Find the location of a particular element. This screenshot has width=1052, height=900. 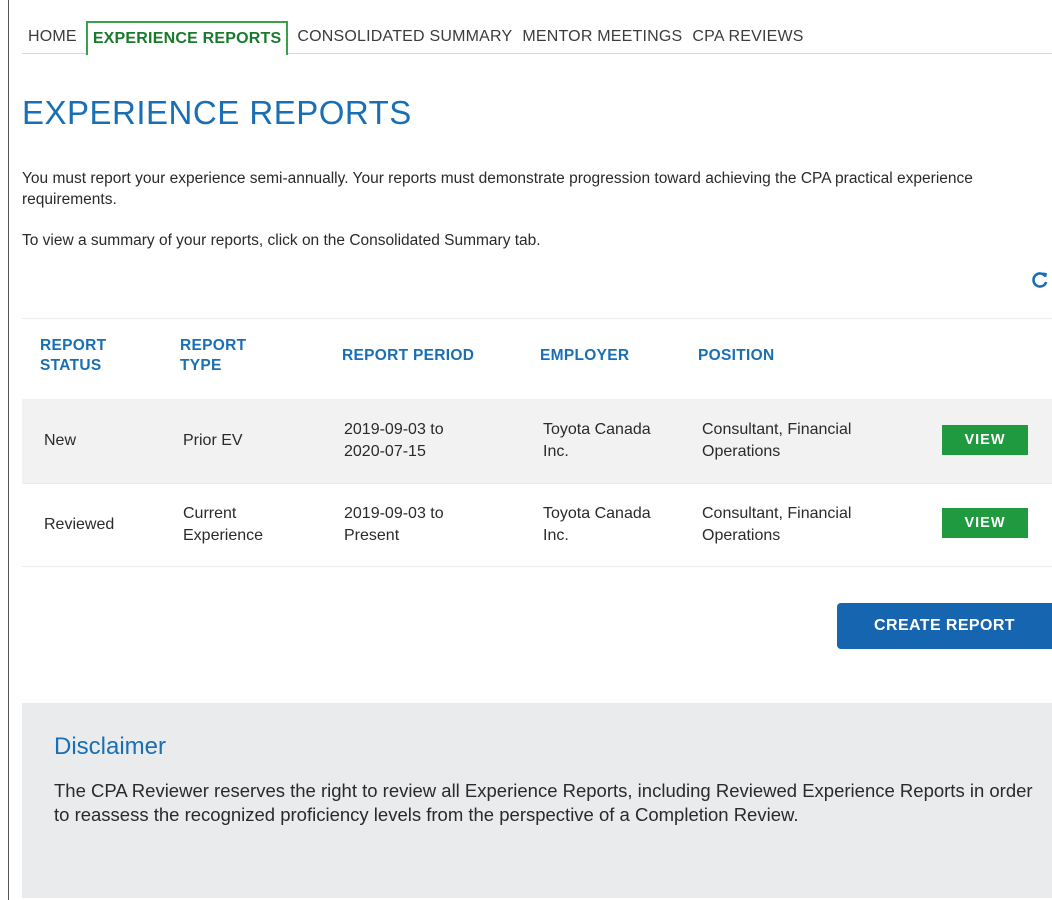

header-report-type: REPORT TYPE is located at coordinates (213, 355).